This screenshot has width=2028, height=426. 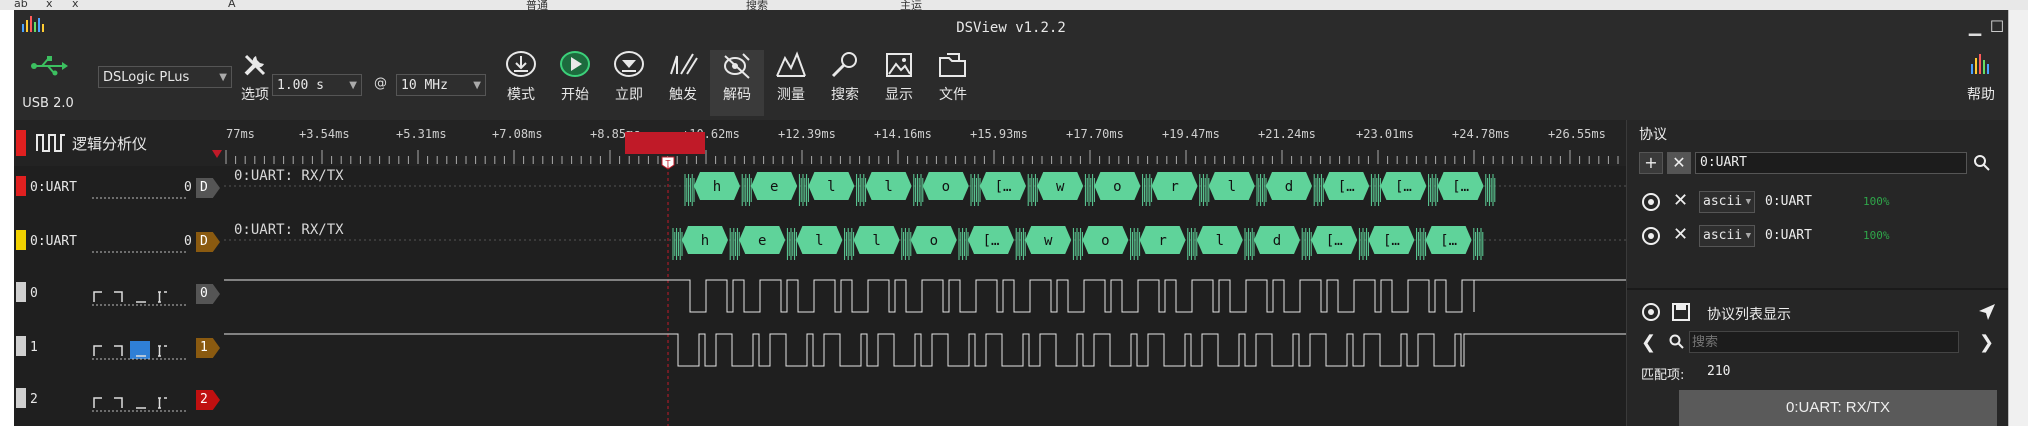 What do you see at coordinates (1838, 408) in the screenshot?
I see `protocol-list-header: 0:UART: RX/TX` at bounding box center [1838, 408].